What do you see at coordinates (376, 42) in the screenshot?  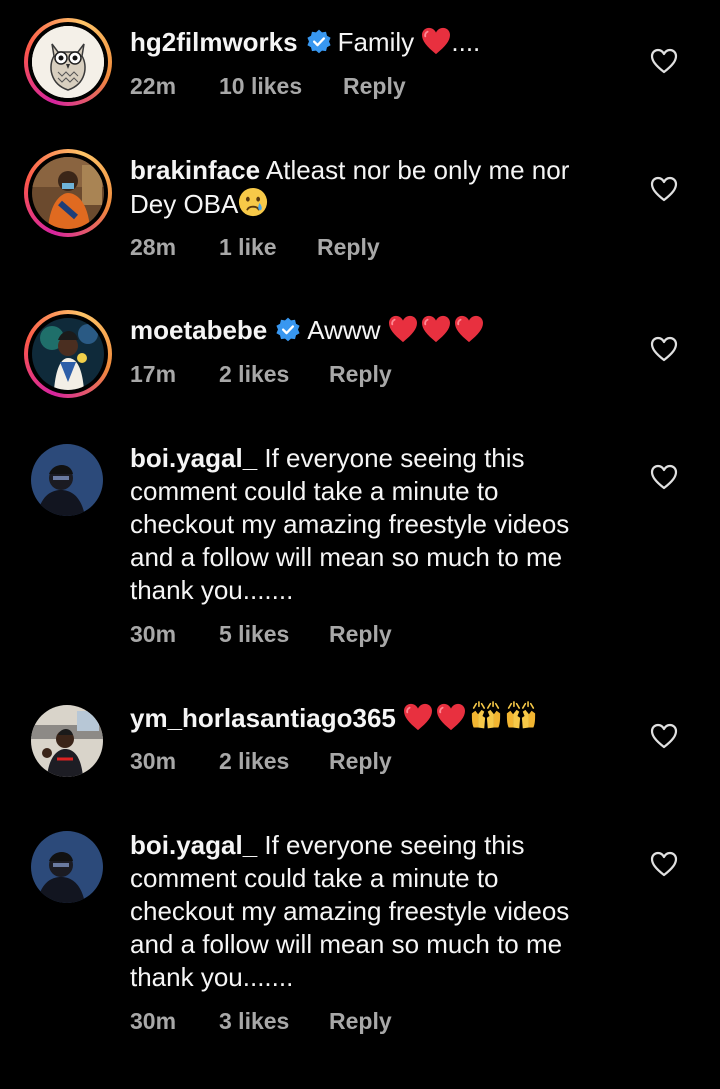 I see `comment-body: Family` at bounding box center [376, 42].